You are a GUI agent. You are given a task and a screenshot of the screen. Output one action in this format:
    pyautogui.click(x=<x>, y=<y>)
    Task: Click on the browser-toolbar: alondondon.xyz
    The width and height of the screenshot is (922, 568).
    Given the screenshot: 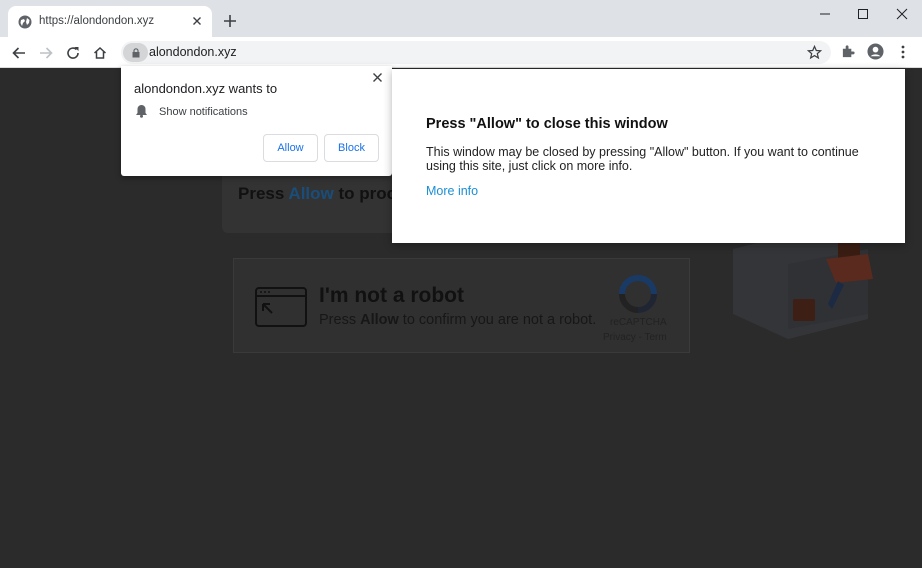 What is the action you would take?
    pyautogui.click(x=461, y=52)
    